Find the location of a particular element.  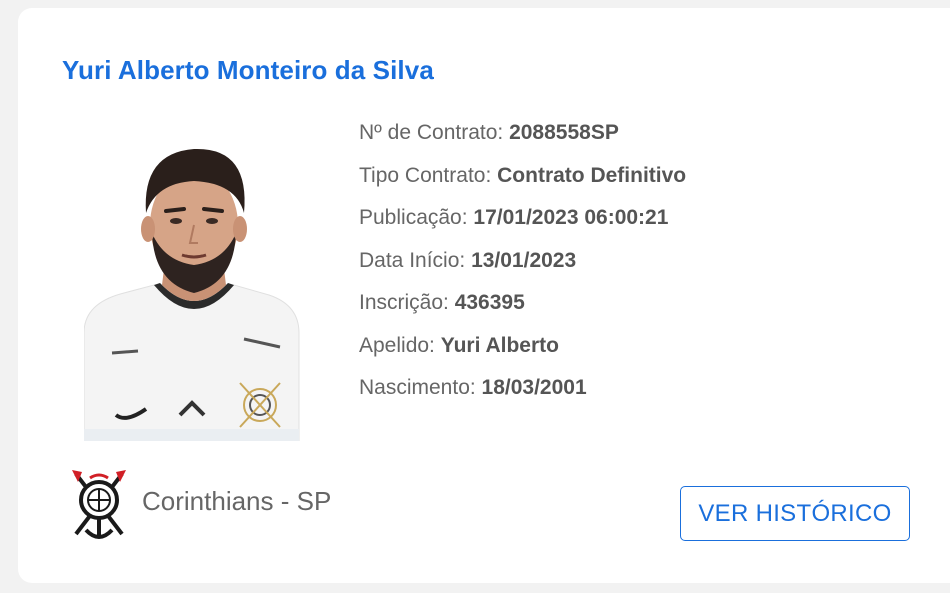

view-history-button: VER HISTÓRICO is located at coordinates (795, 513).